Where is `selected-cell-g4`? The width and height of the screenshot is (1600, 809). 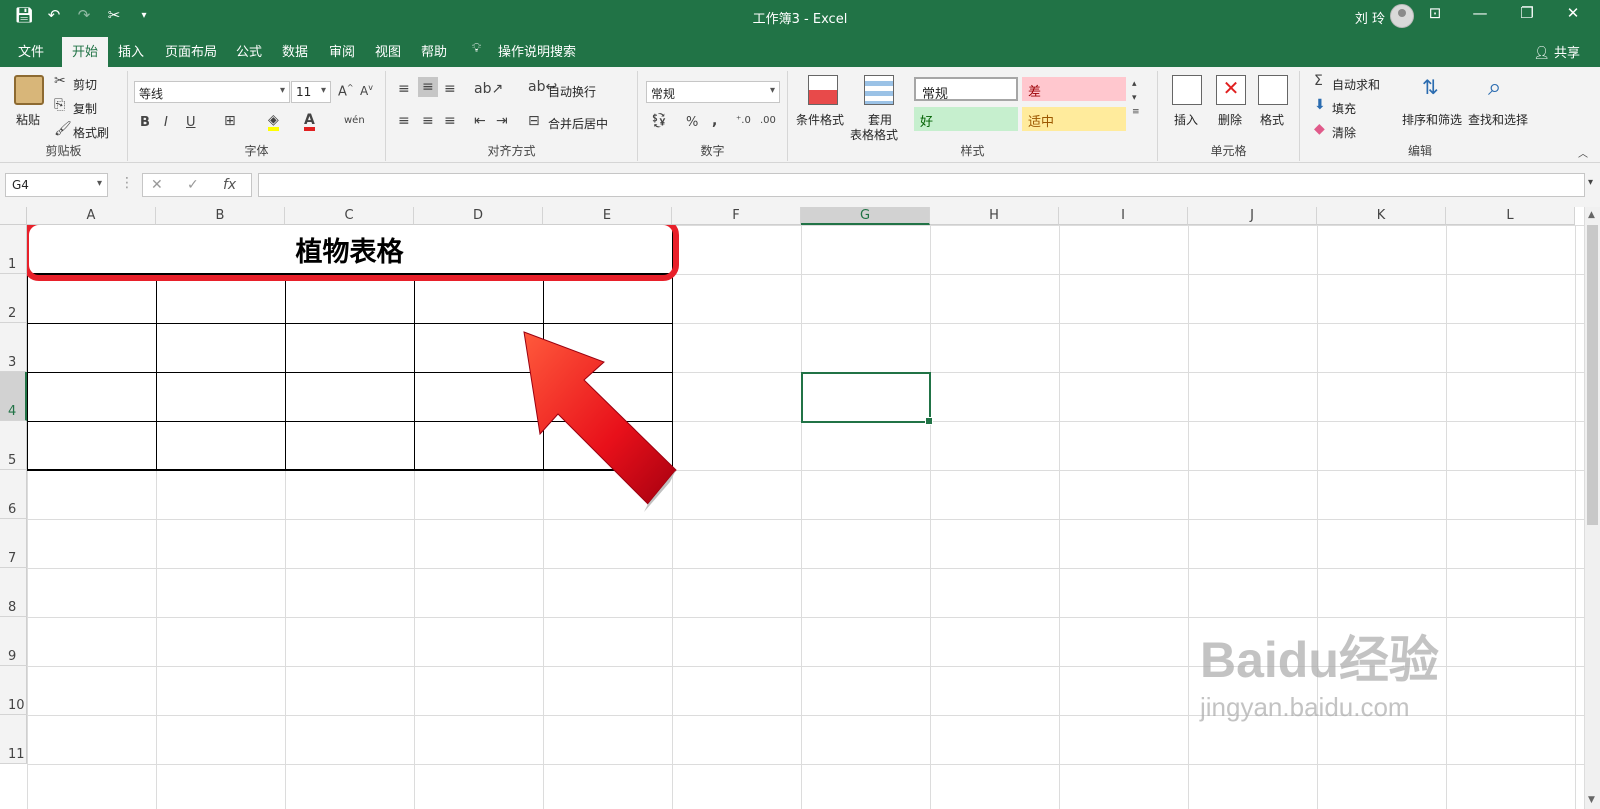
selected-cell-g4 is located at coordinates (867, 398).